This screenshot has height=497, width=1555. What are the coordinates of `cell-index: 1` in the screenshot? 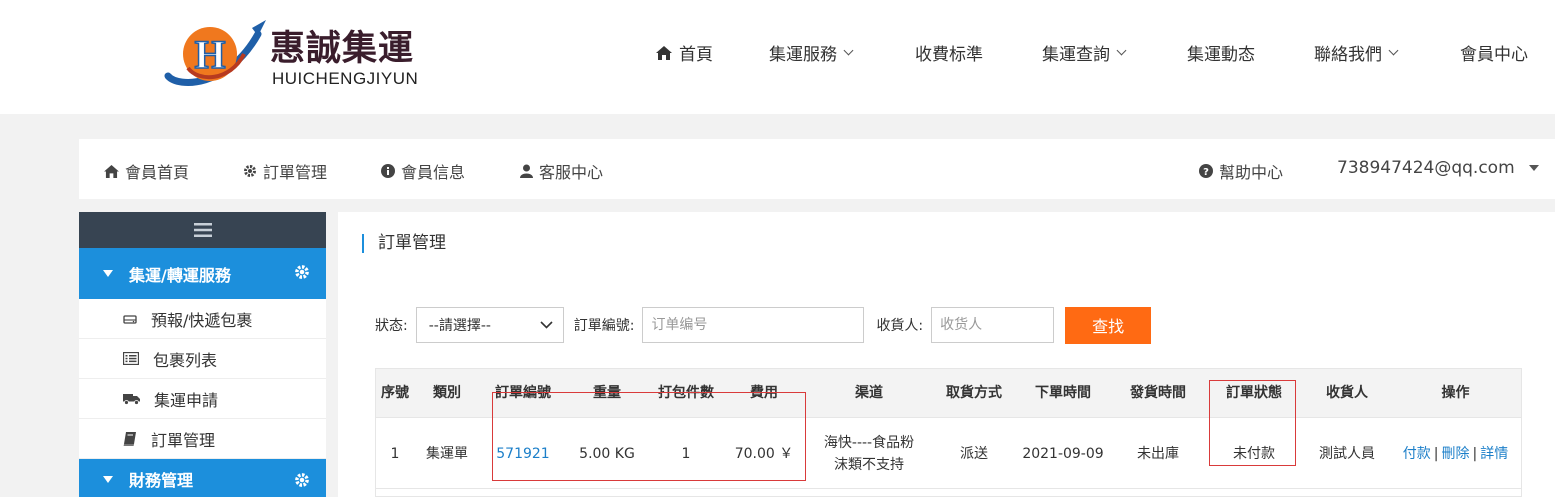 It's located at (395, 453).